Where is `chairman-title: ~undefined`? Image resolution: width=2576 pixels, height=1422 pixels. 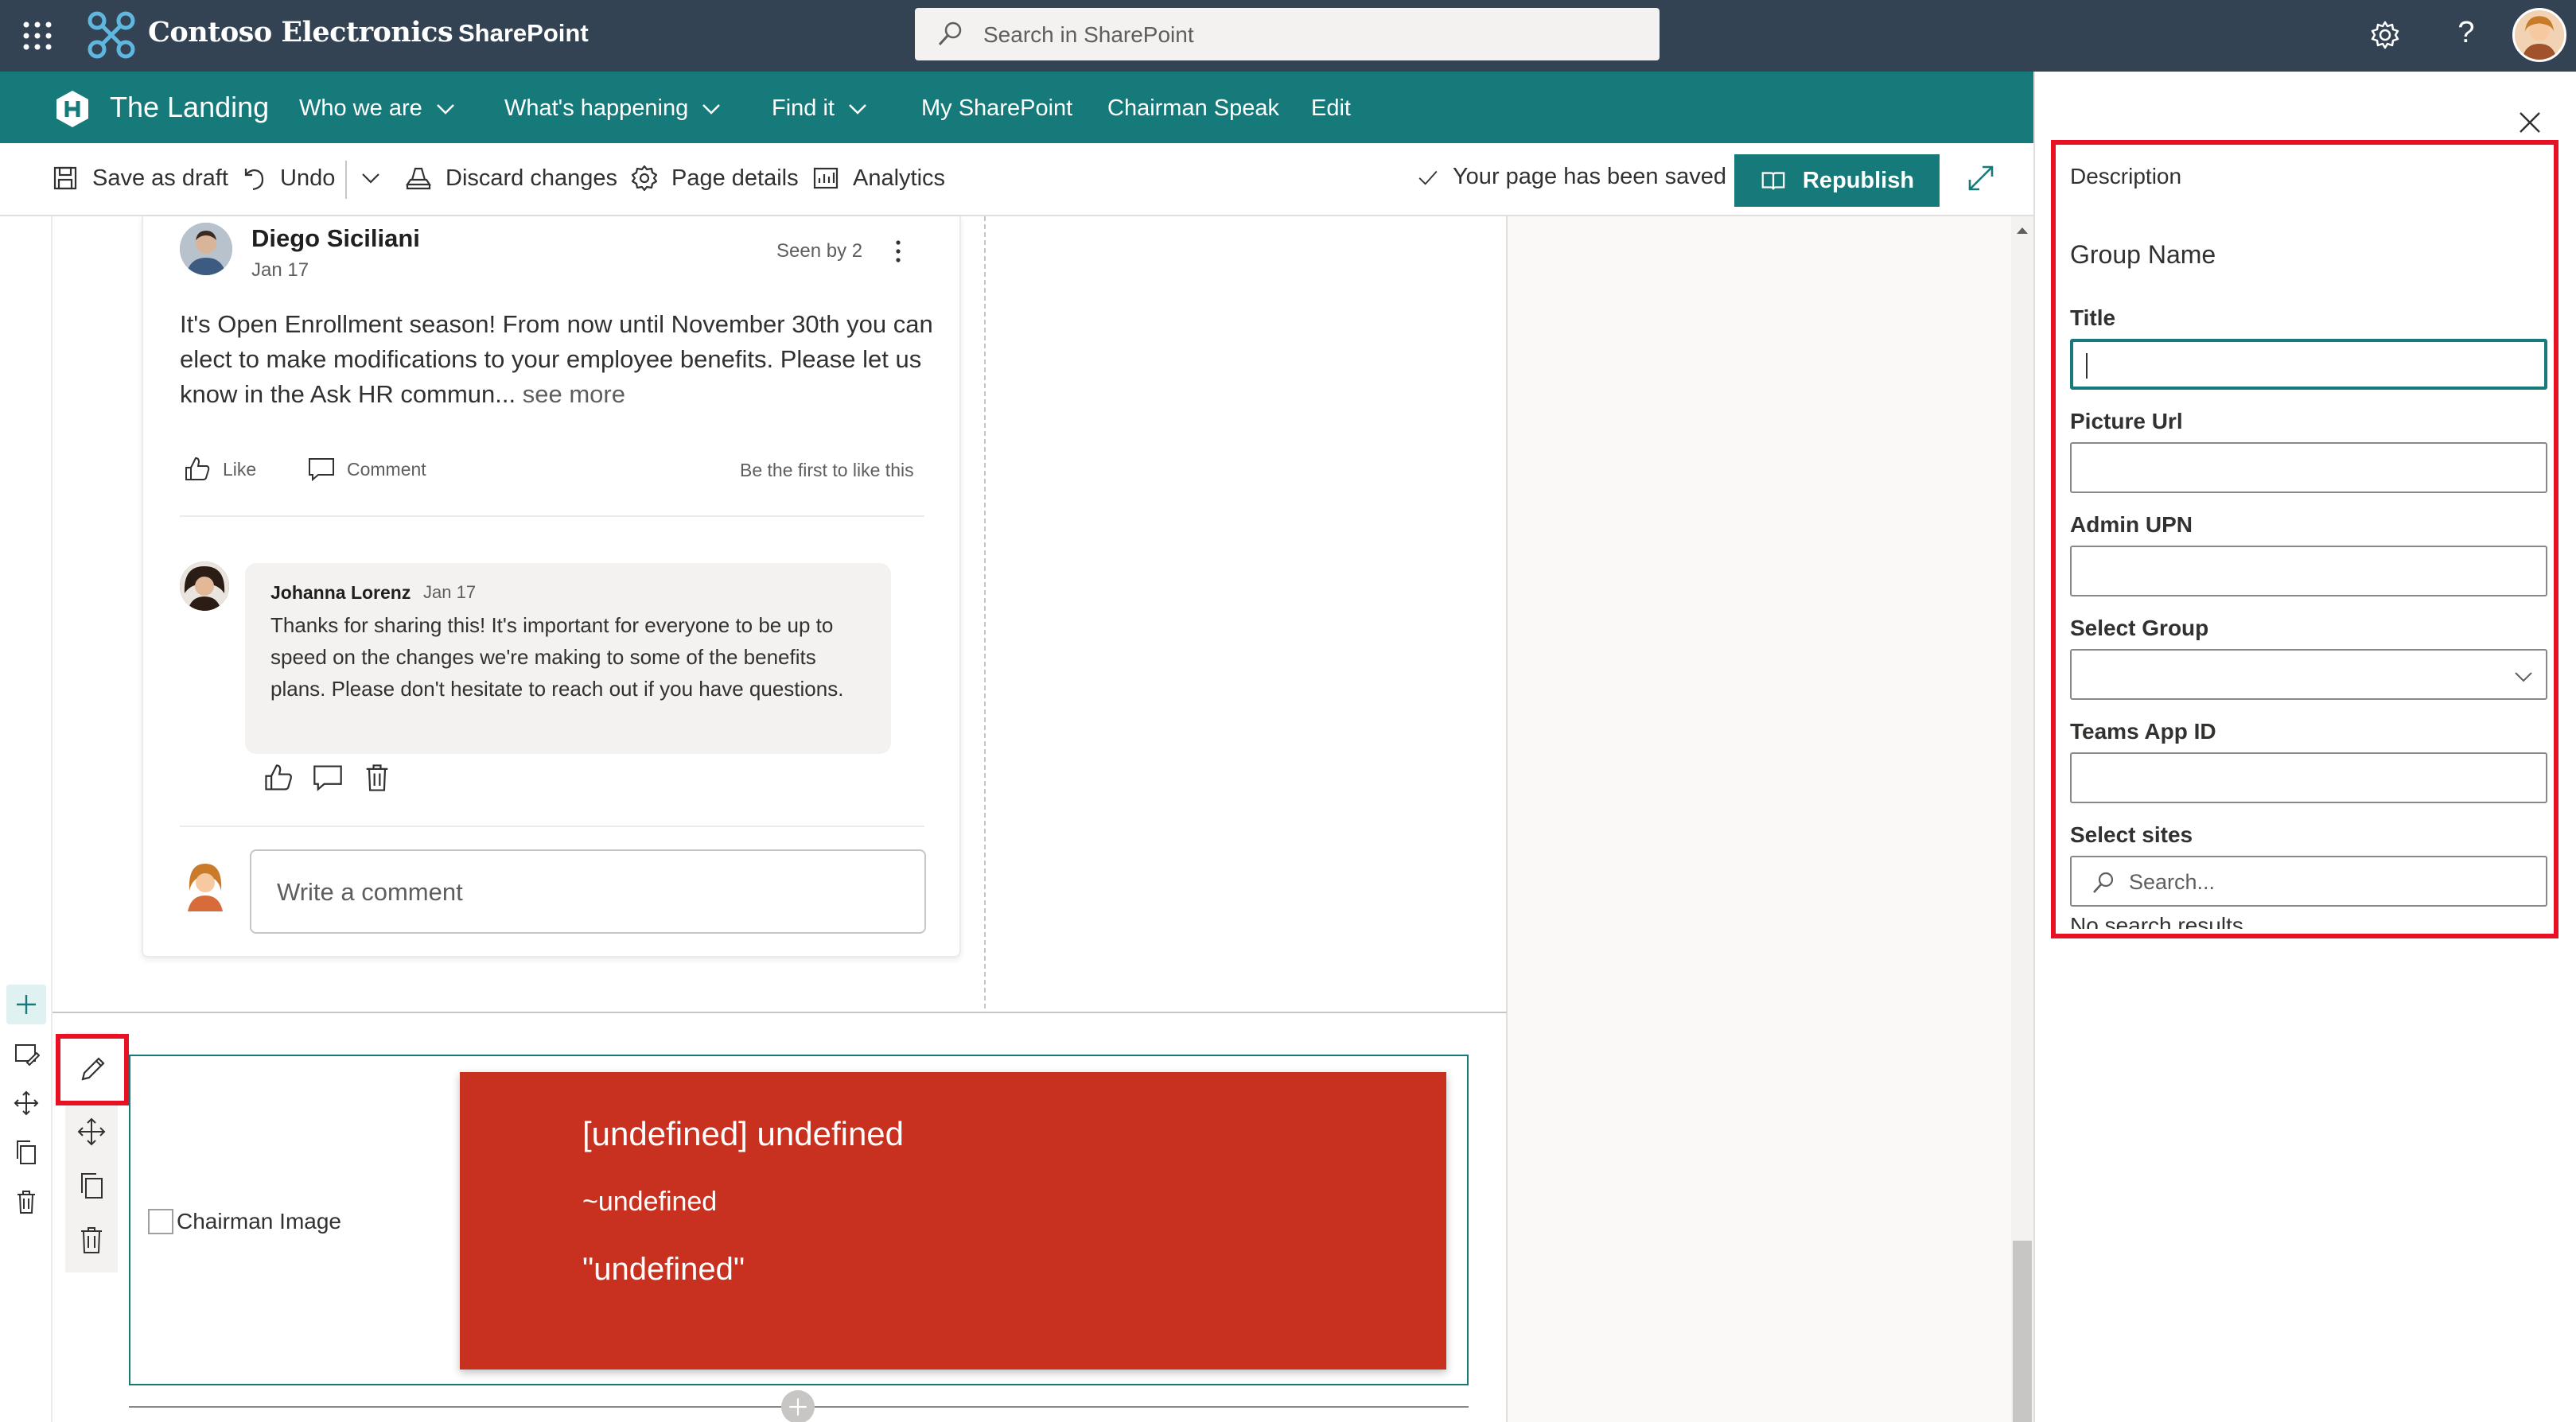 chairman-title: ~undefined is located at coordinates (650, 1202).